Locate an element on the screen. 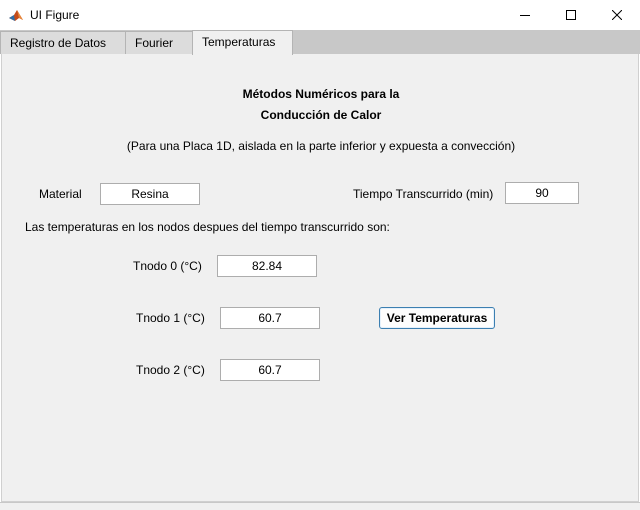  close-icon is located at coordinates (617, 15).